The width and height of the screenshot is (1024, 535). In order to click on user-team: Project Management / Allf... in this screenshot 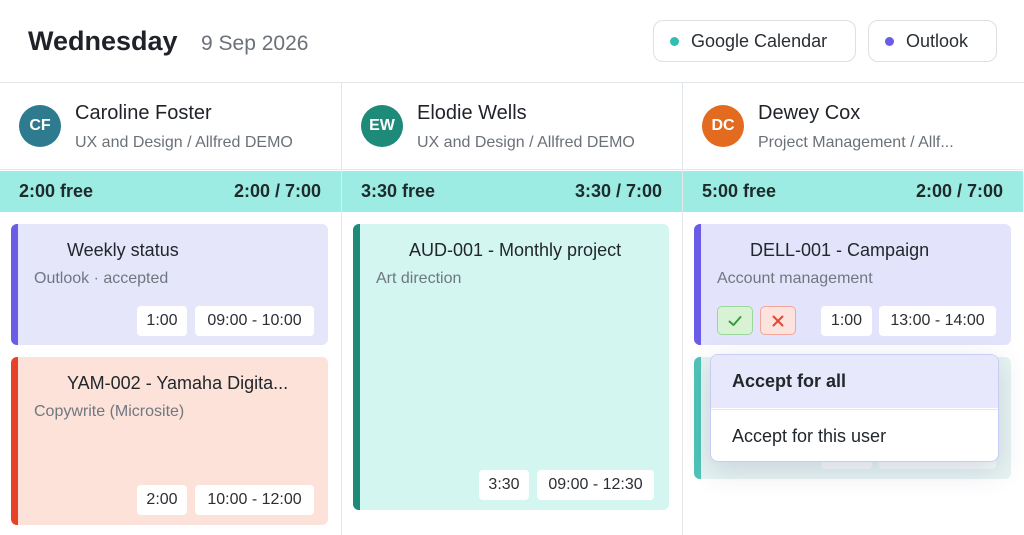, I will do `click(856, 142)`.